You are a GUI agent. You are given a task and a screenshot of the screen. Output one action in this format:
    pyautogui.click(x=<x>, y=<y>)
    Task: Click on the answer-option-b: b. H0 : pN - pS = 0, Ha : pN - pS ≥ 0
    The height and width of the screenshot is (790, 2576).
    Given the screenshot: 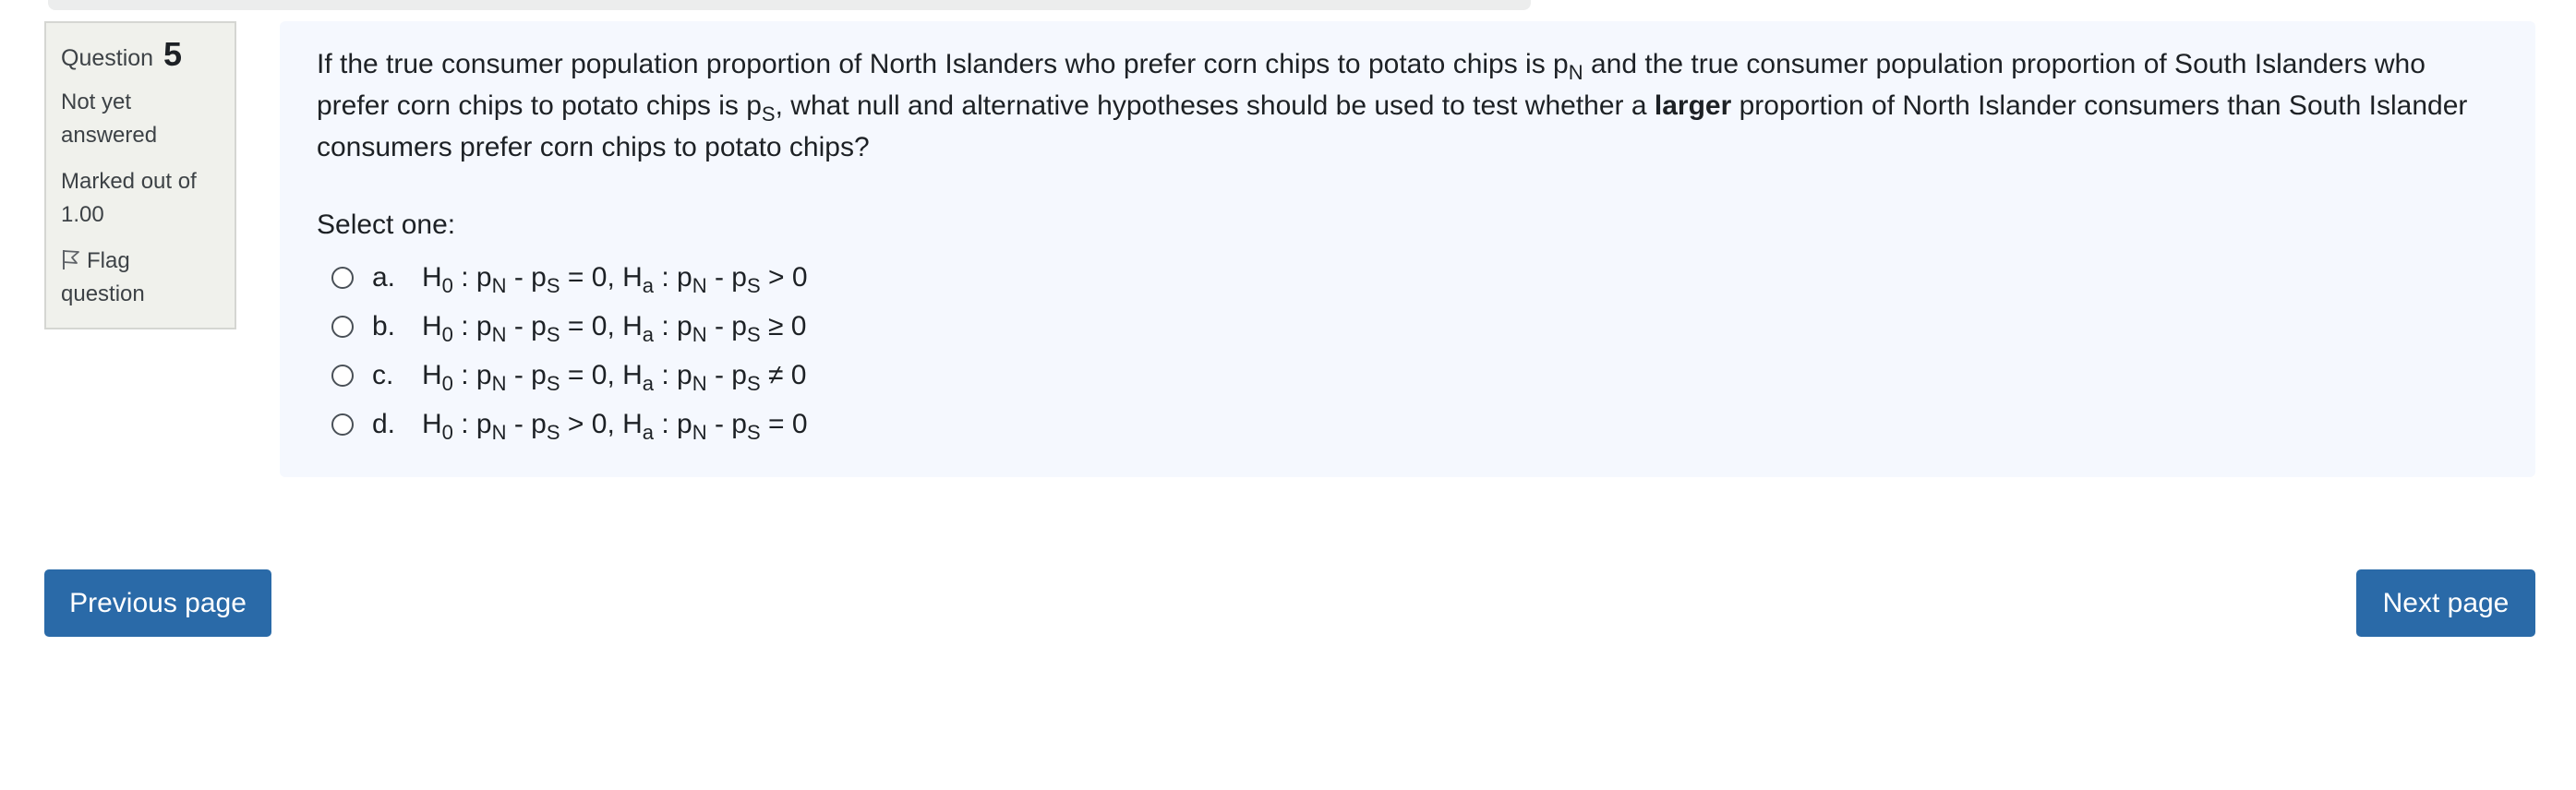 What is the action you would take?
    pyautogui.click(x=1414, y=326)
    